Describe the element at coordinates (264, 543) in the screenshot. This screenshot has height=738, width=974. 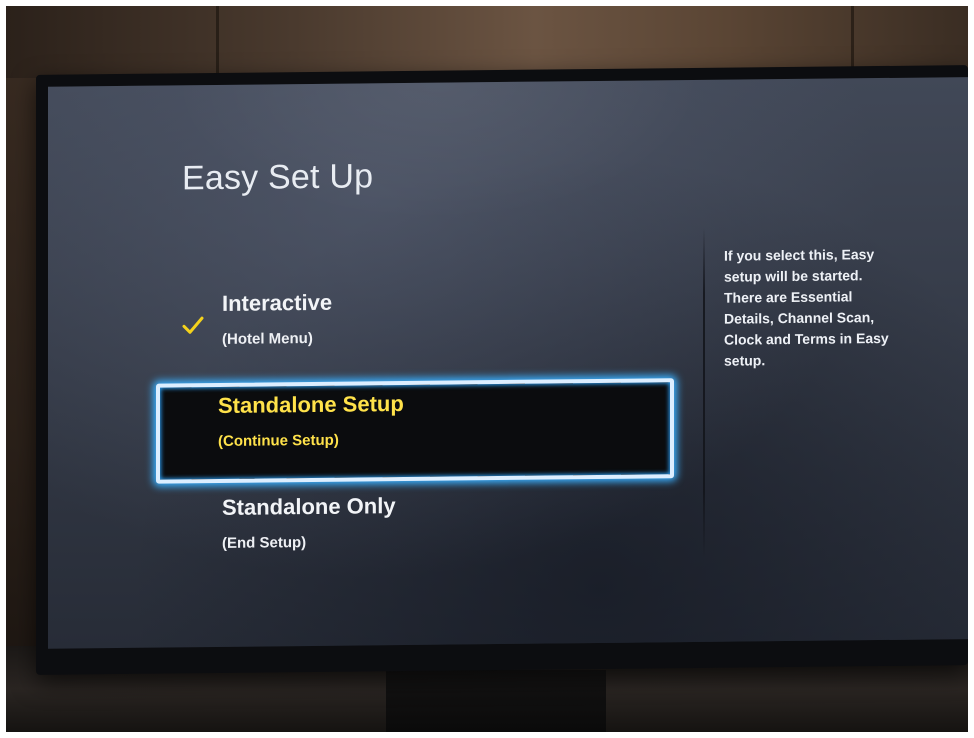
I see `menu-item-sublabel: (End Setup)` at that location.